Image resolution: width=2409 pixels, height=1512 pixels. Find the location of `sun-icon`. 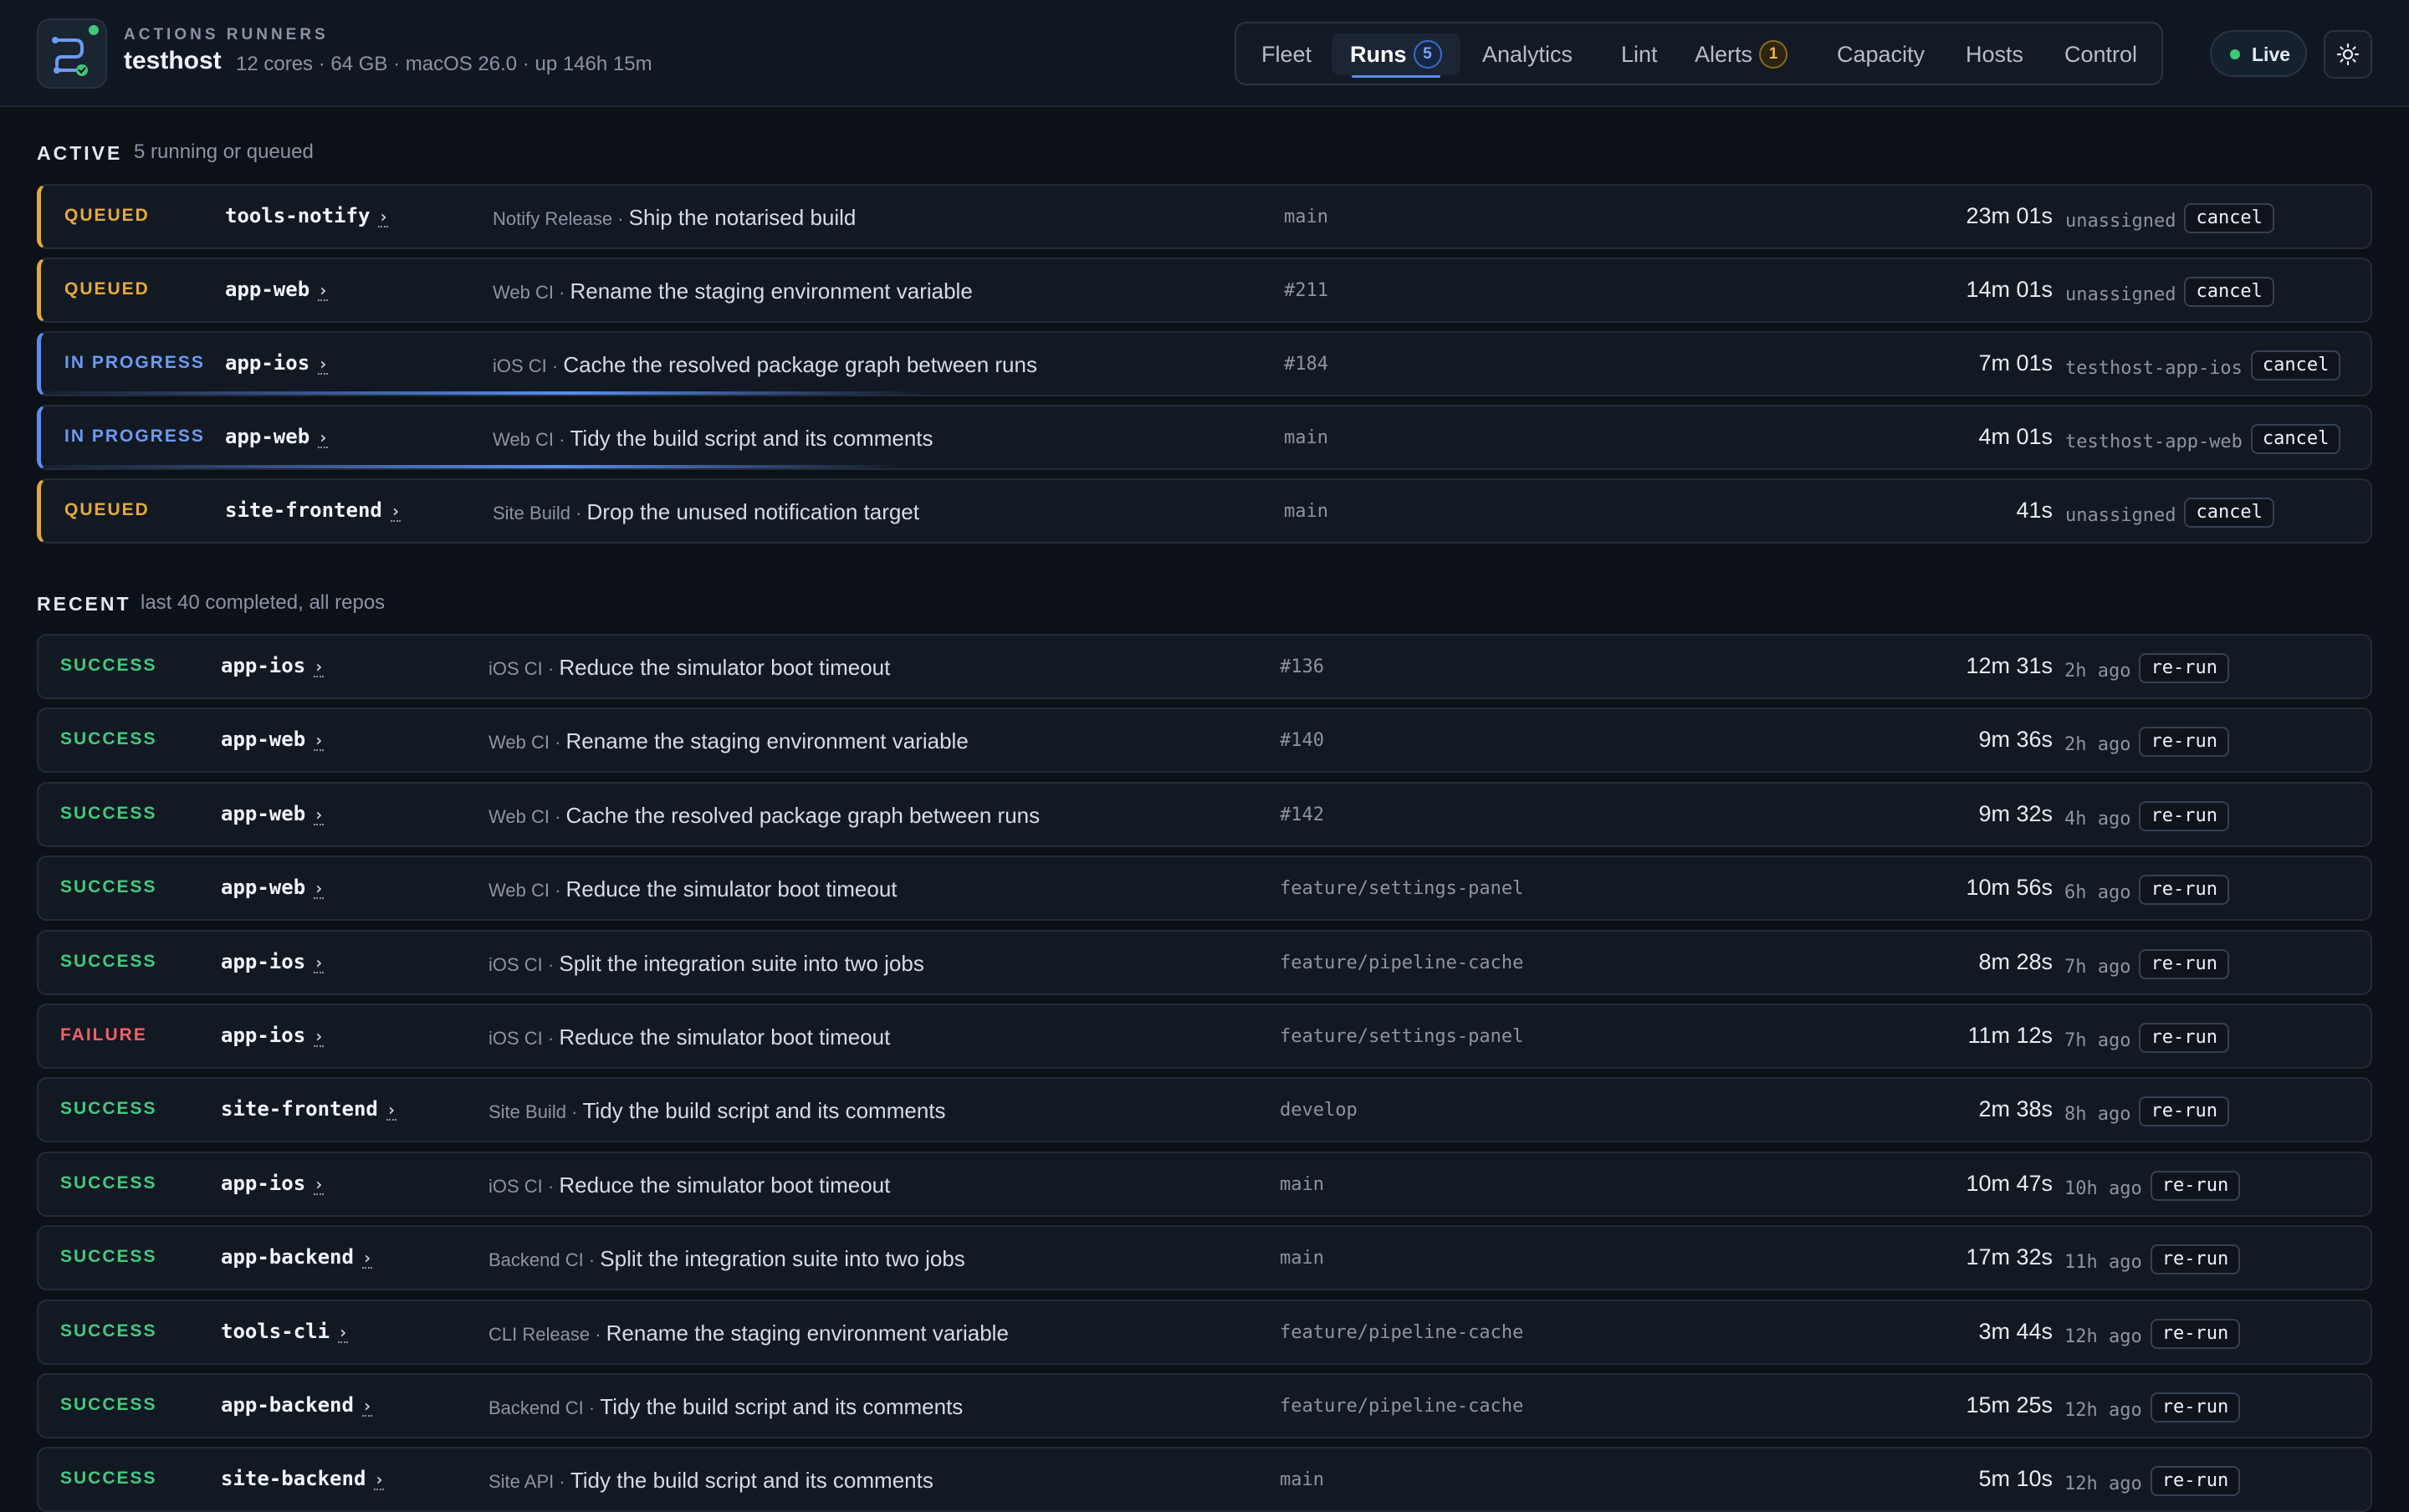

sun-icon is located at coordinates (2348, 55).